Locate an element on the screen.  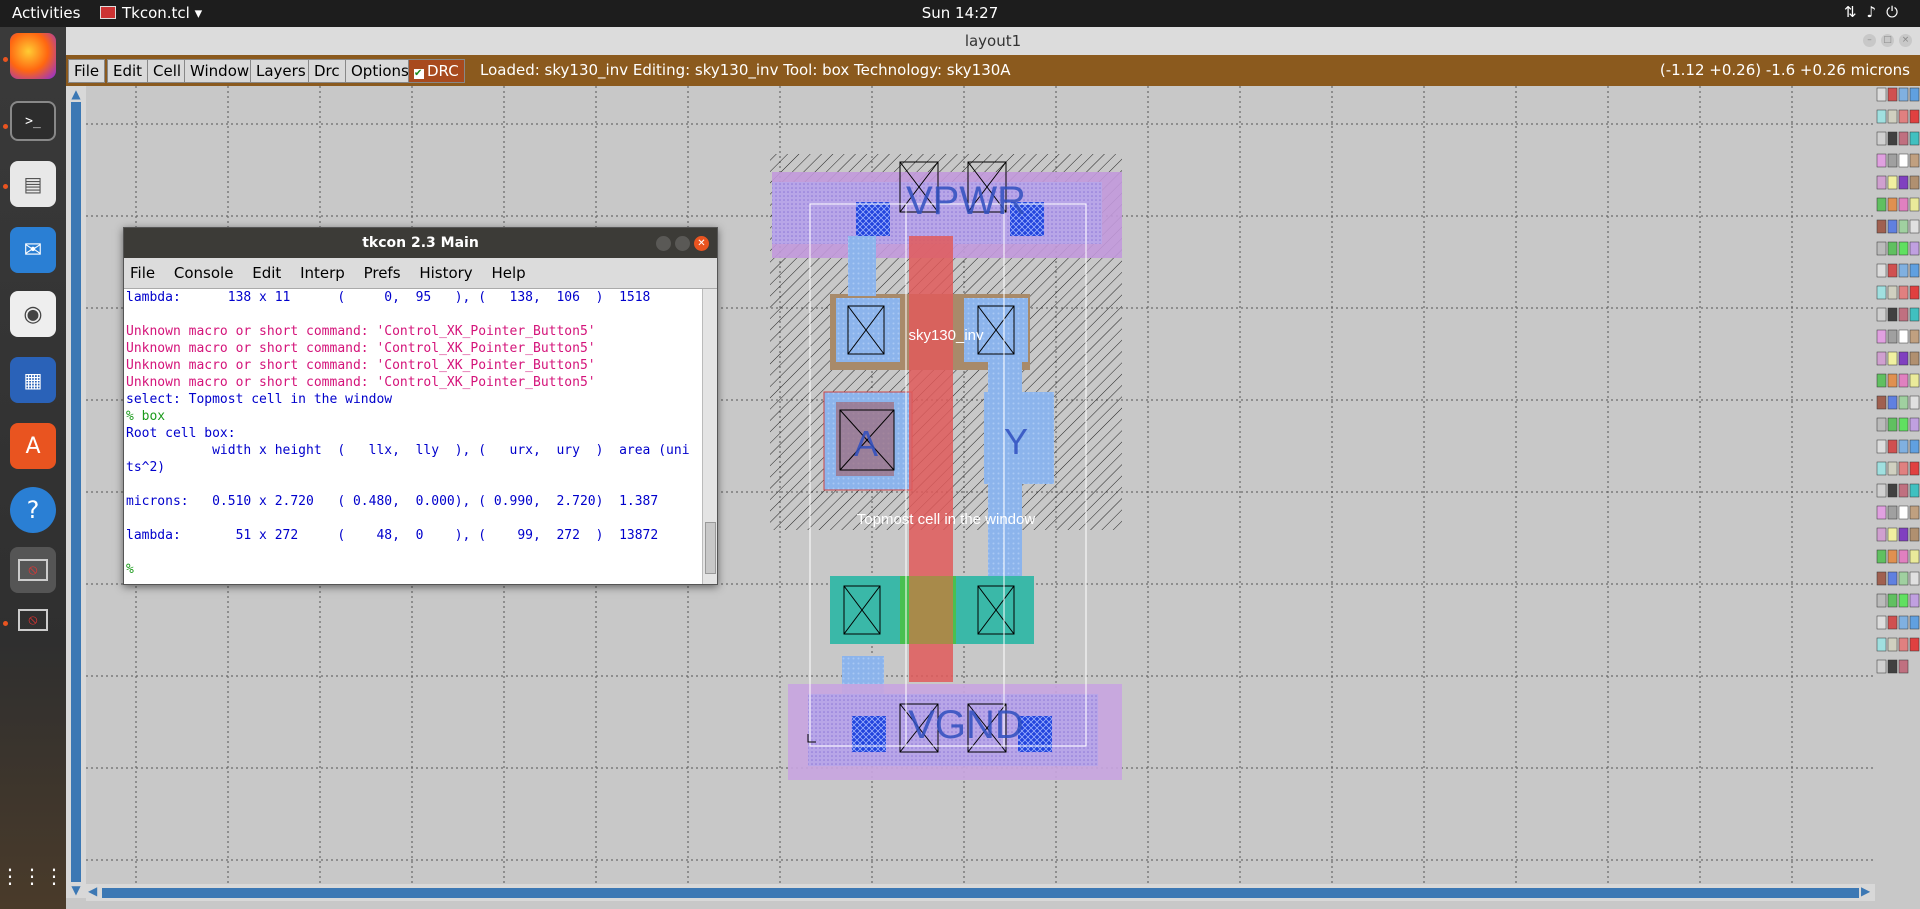
help-icon: ? is located at coordinates (33, 510).